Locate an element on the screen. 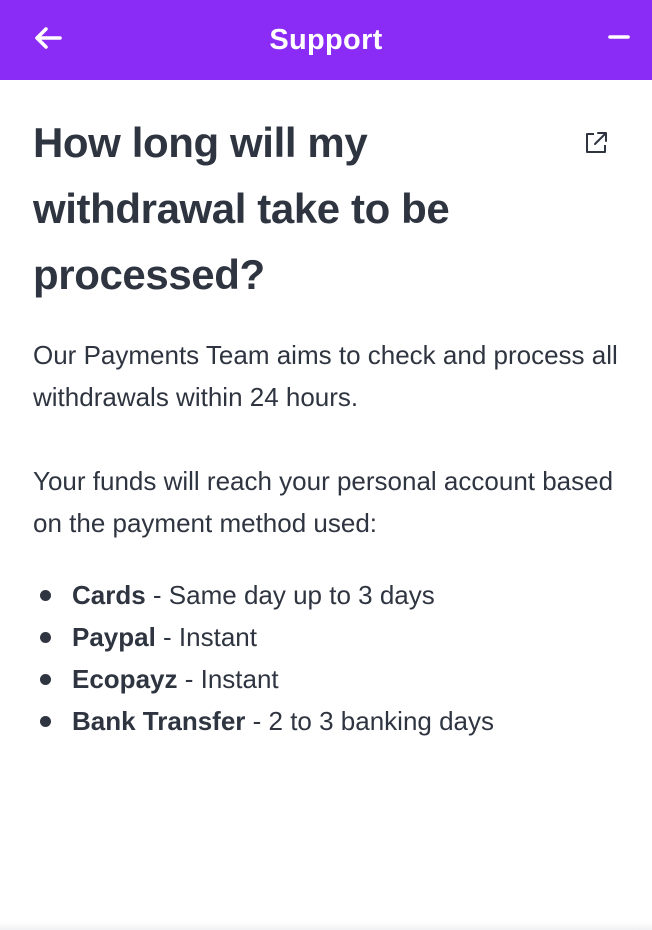  bottom-divider is located at coordinates (326, 926).